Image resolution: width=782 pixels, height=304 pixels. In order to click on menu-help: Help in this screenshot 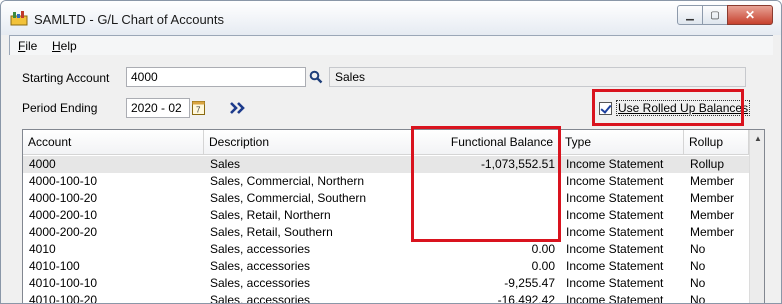, I will do `click(64, 46)`.